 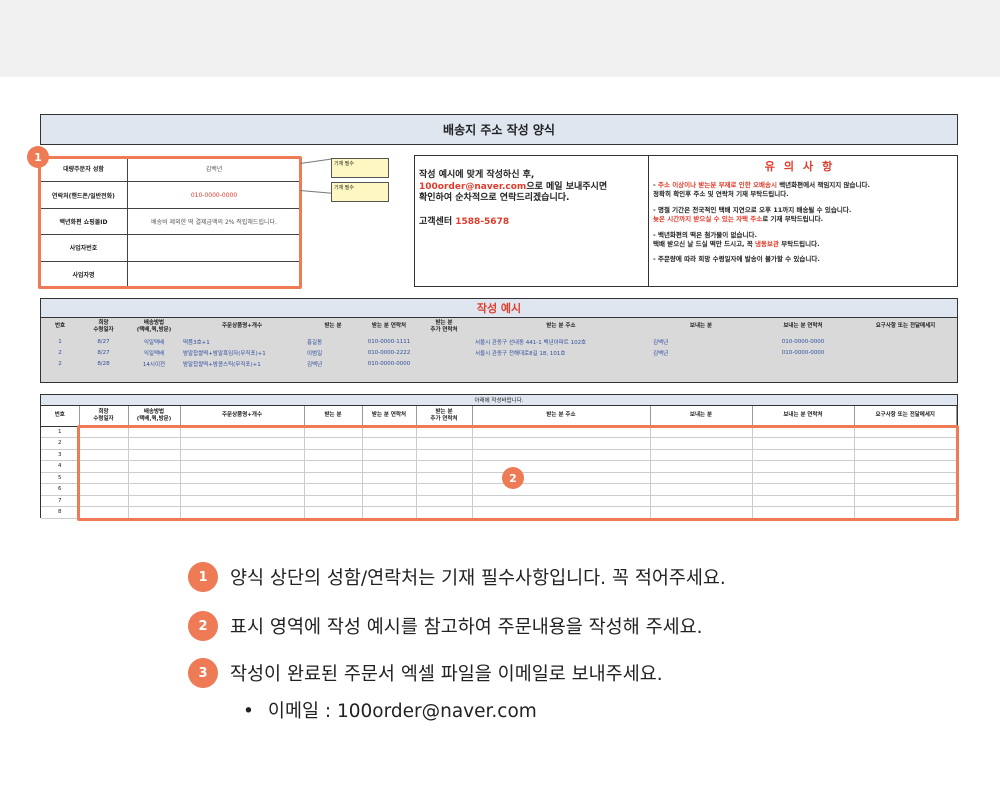 I want to click on info-row-name: 대량주문자 성함 김백년, so click(x=170, y=169).